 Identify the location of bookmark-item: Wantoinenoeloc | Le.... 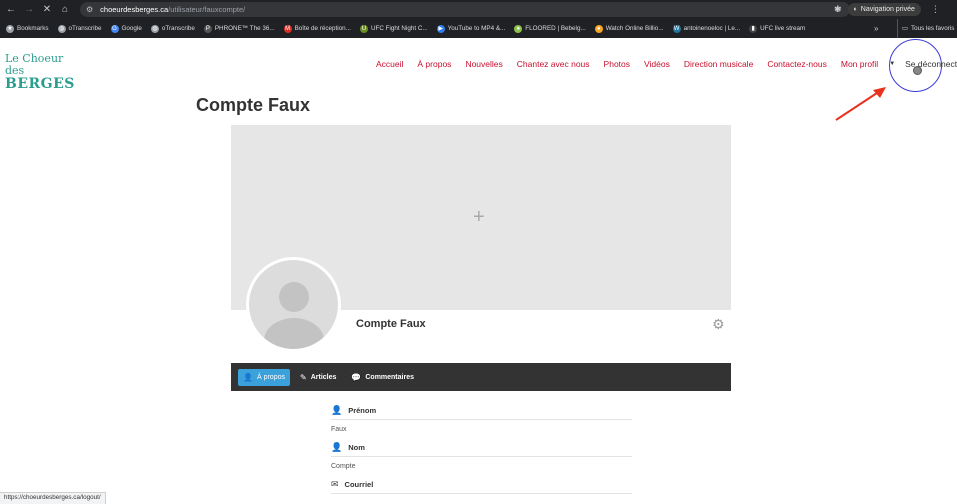
(706, 28).